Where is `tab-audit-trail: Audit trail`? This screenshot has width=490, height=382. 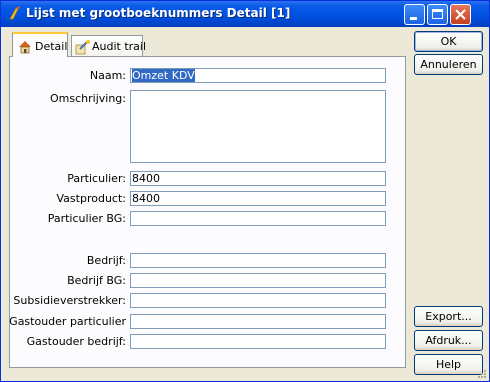
tab-audit-trail: Audit trail is located at coordinates (109, 46).